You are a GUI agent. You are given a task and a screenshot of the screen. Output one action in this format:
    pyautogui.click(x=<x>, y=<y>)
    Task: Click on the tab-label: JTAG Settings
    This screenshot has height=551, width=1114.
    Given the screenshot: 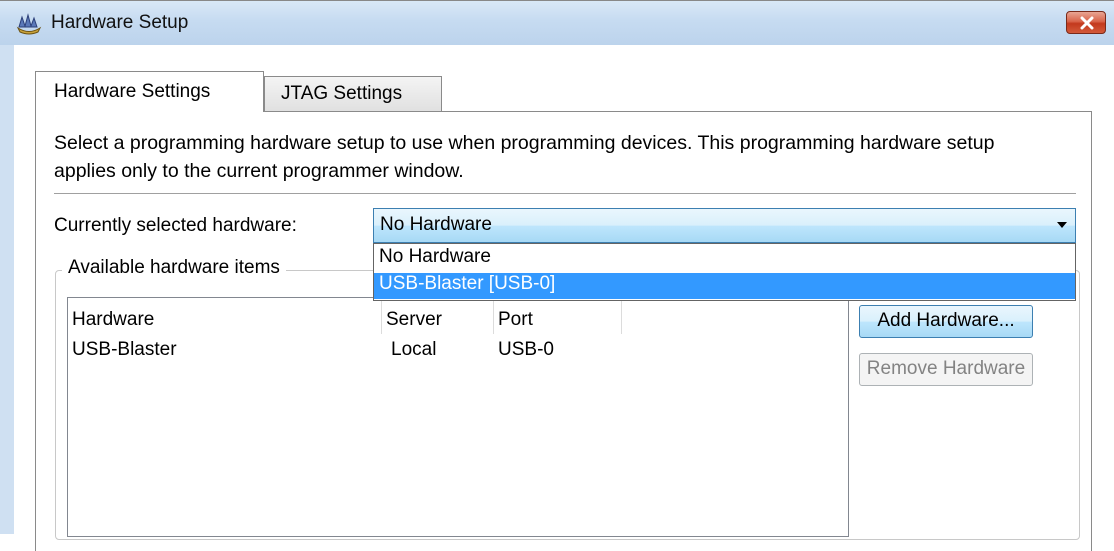 What is the action you would take?
    pyautogui.click(x=342, y=93)
    